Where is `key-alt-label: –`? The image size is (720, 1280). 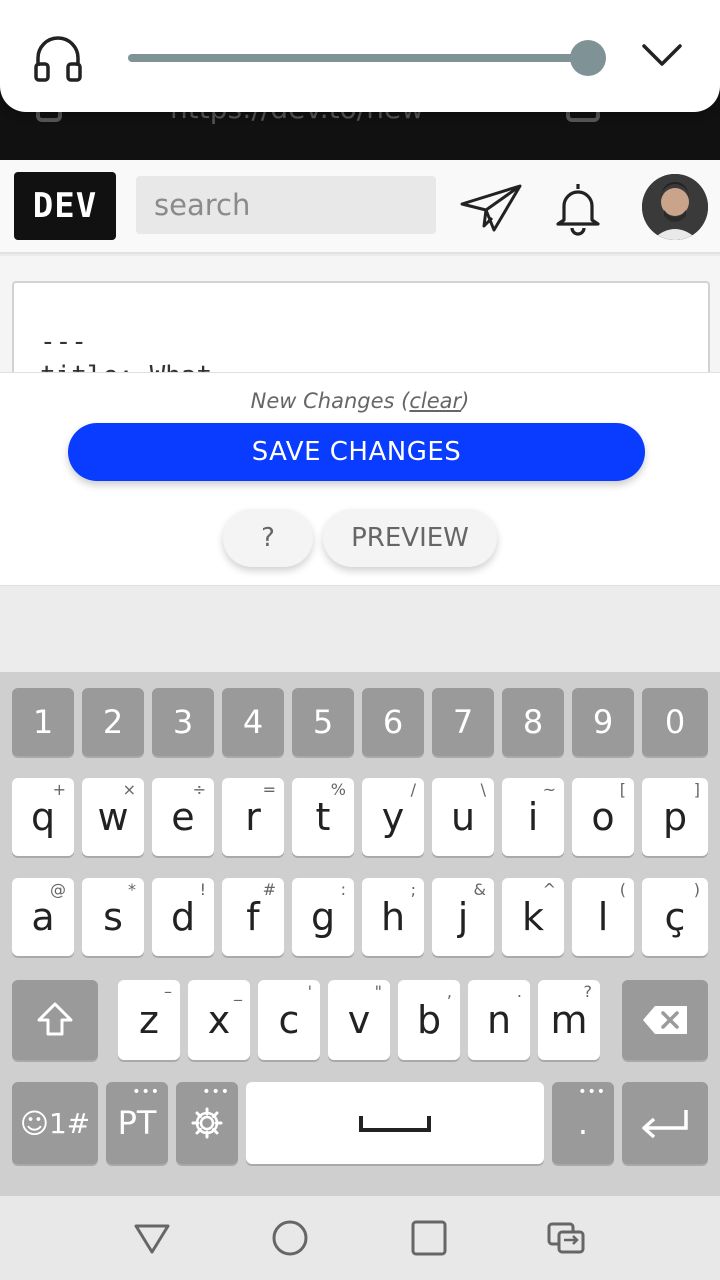 key-alt-label: – is located at coordinates (168, 991).